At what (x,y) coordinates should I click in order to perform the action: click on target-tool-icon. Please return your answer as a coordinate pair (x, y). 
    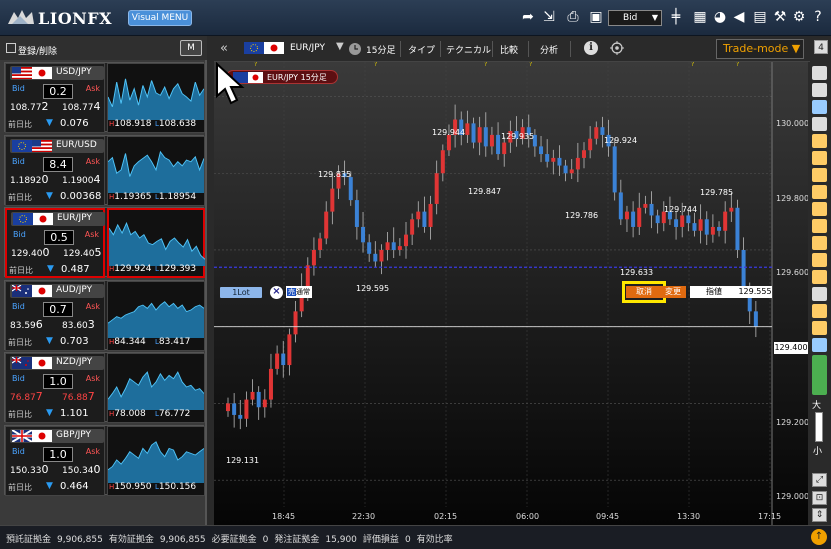
    Looking at the image, I should click on (819, 124).